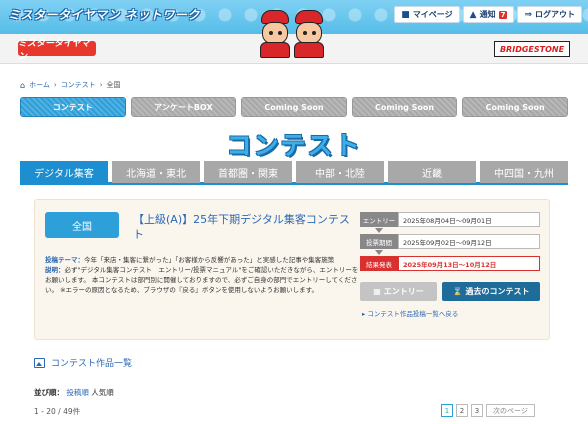 This screenshot has width=588, height=424. Describe the element at coordinates (555, 14) in the screenshot. I see `logout-label: ログアウト` at that location.